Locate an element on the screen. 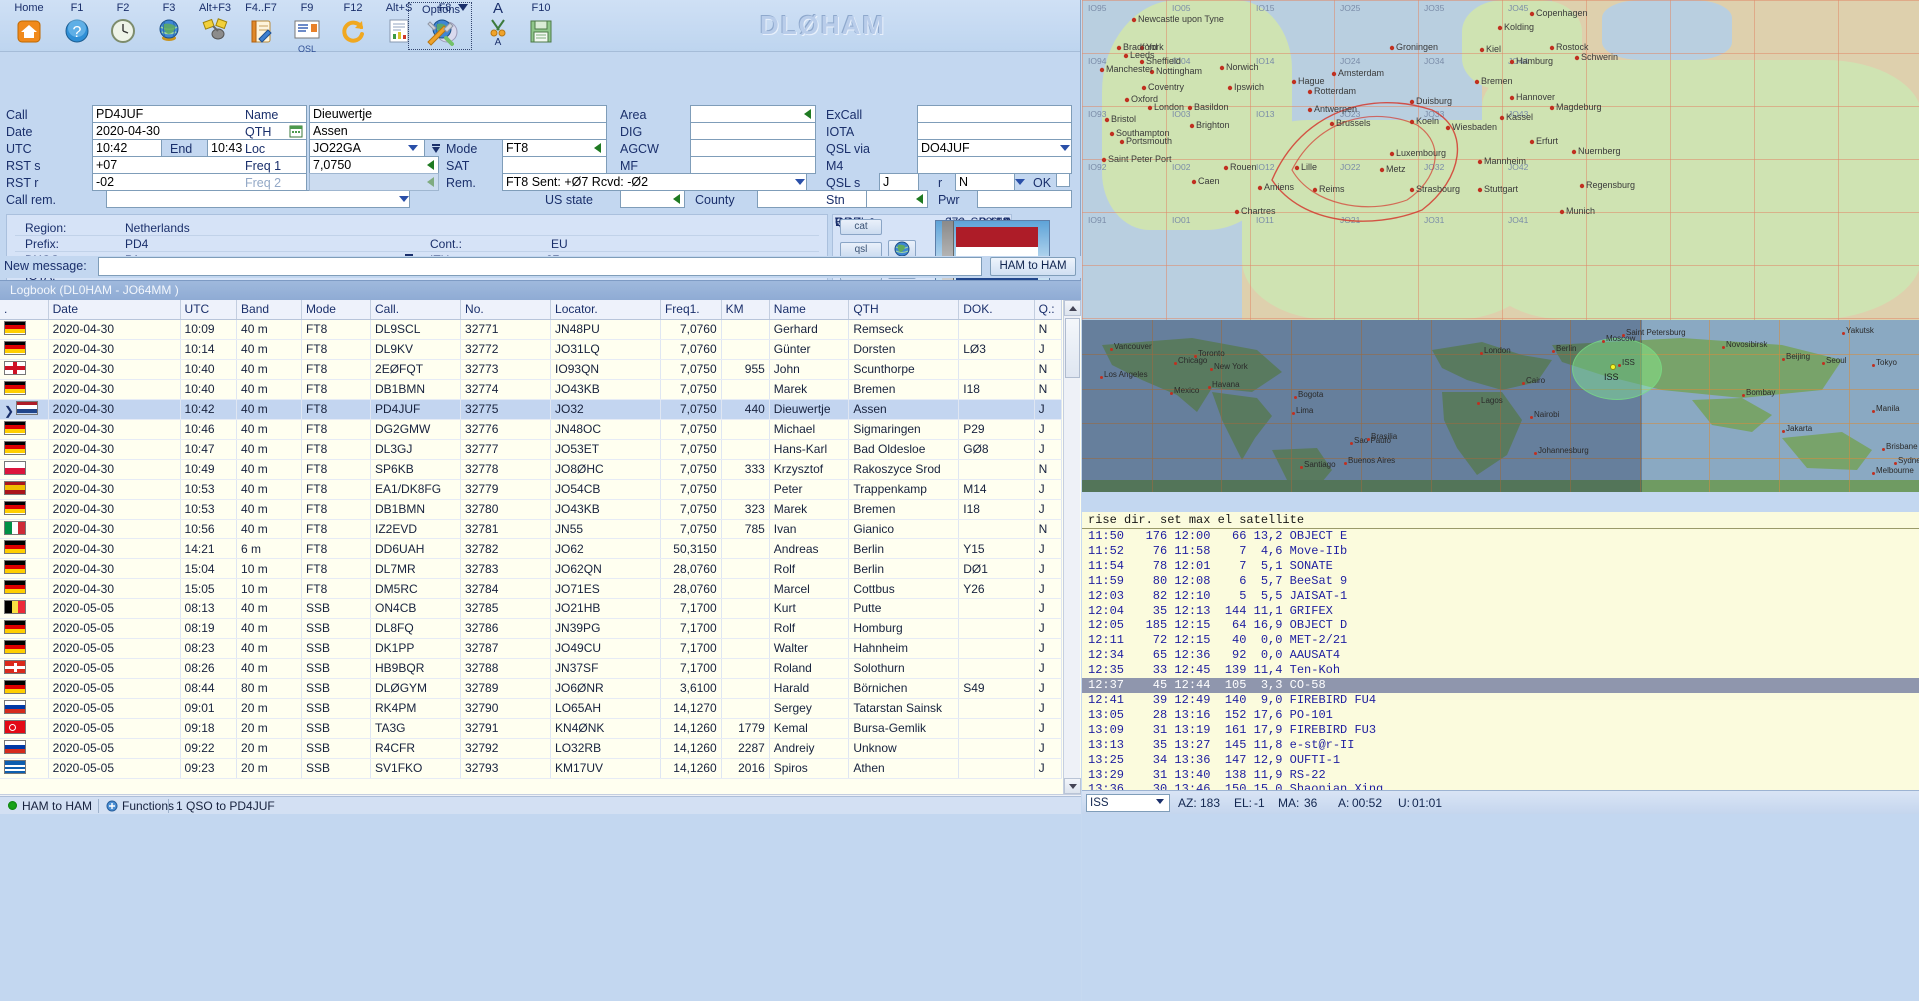 Image resolution: width=1919 pixels, height=1001 pixels. toolbar-clock-button: F2 is located at coordinates (123, 24).